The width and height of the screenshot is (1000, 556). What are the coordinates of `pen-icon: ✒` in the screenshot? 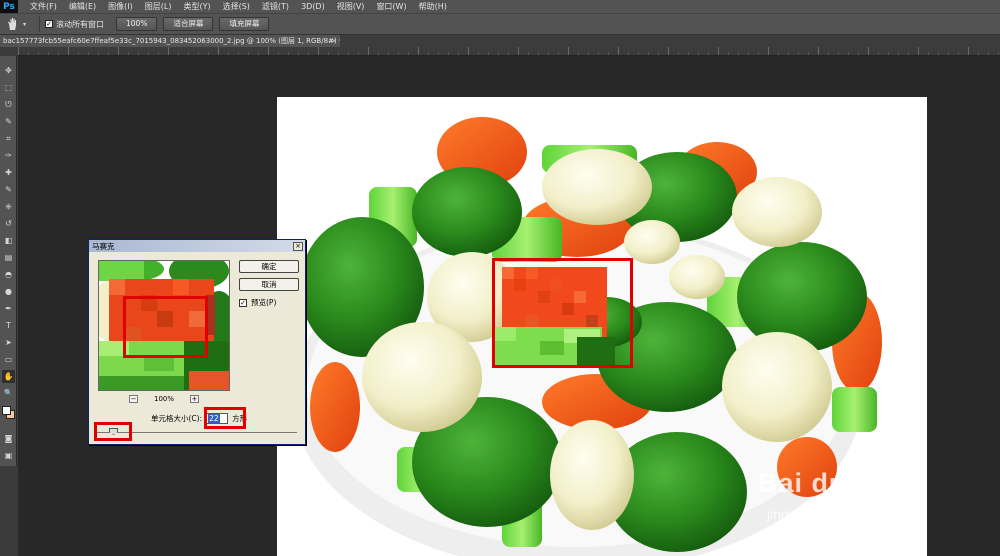 It's located at (8, 308).